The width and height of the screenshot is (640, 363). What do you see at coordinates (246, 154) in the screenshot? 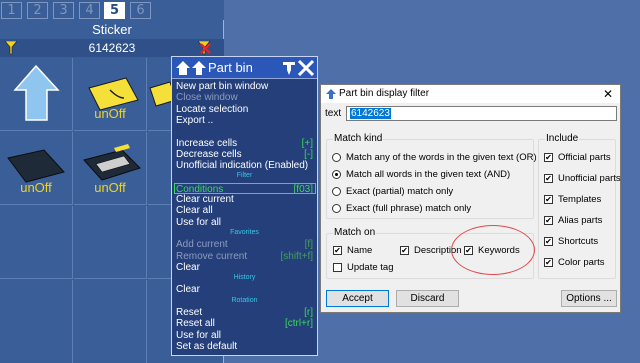
I see `menu-item: Decrease cells [-]` at bounding box center [246, 154].